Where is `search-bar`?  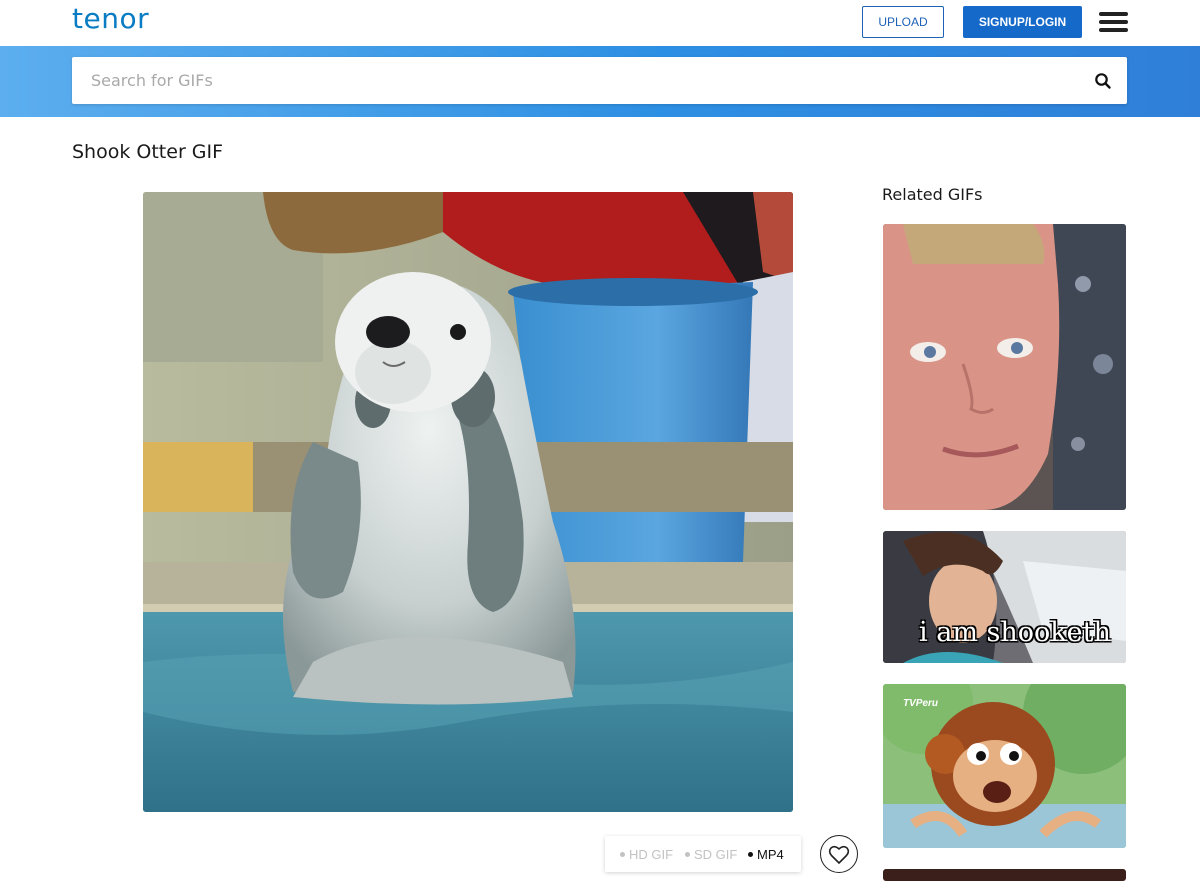 search-bar is located at coordinates (599, 80).